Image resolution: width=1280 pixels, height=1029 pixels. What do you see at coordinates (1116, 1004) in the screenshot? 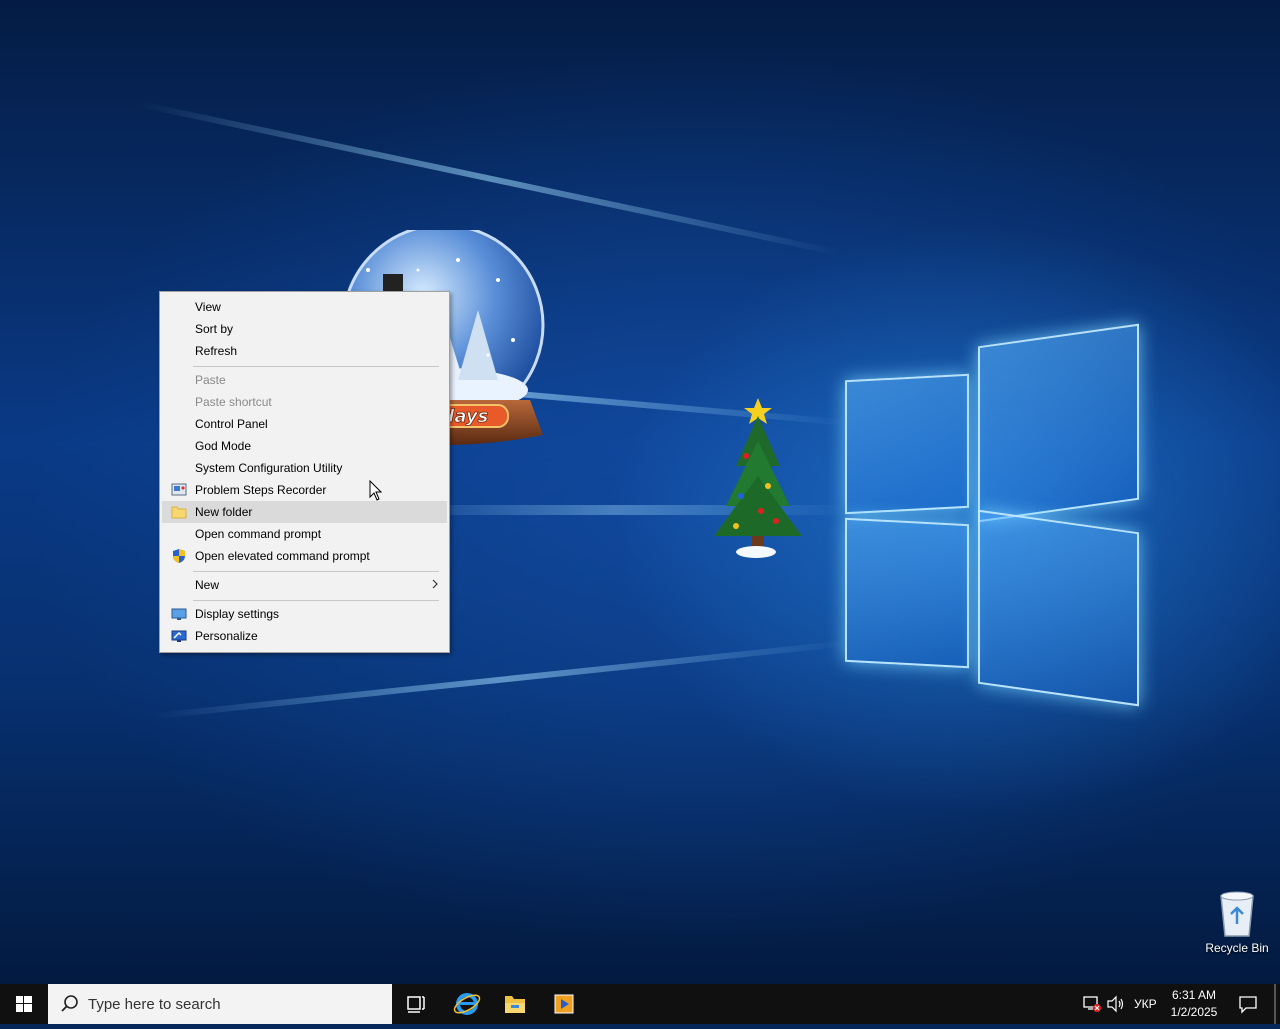
I see `volume-icon` at bounding box center [1116, 1004].